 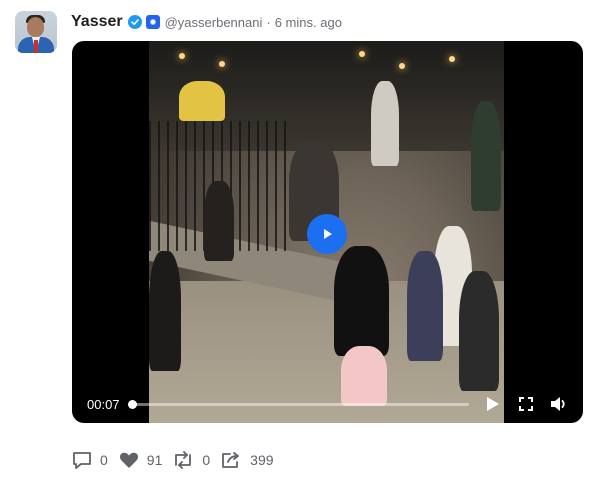 I want to click on avatar, so click(x=36, y=32).